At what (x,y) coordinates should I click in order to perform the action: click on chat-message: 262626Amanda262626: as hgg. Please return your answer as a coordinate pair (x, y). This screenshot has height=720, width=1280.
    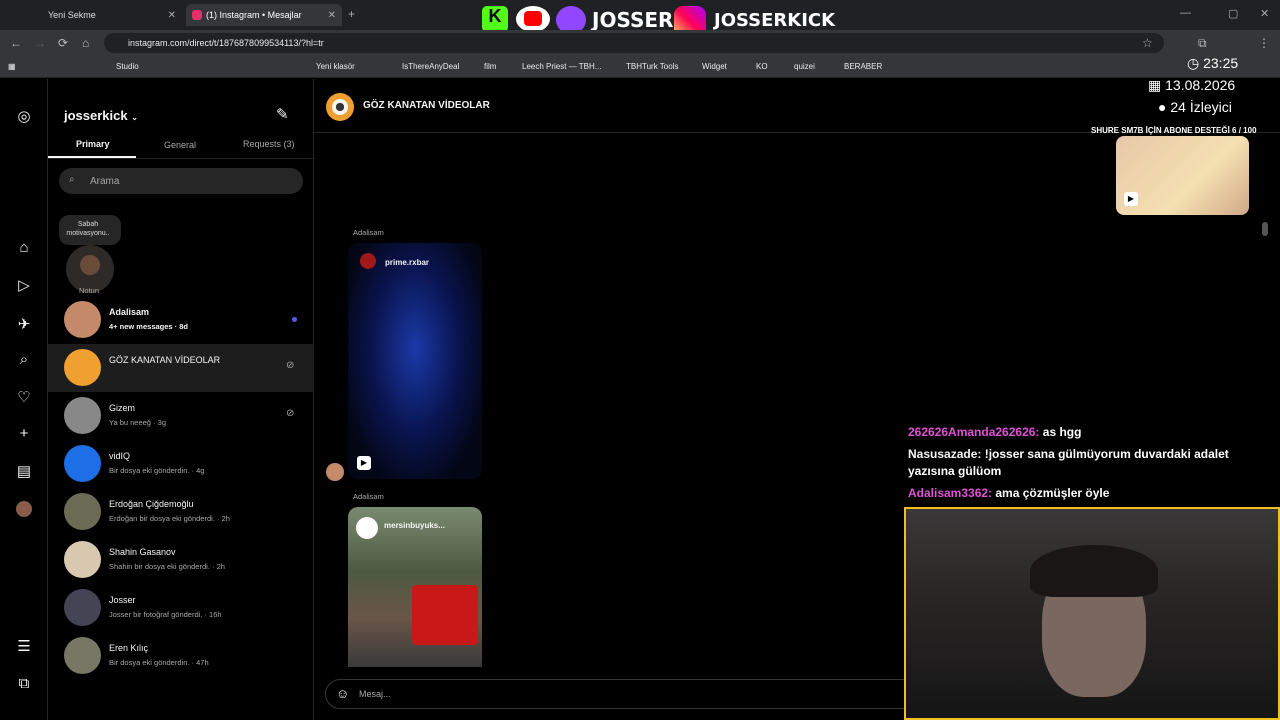
    Looking at the image, I should click on (1078, 432).